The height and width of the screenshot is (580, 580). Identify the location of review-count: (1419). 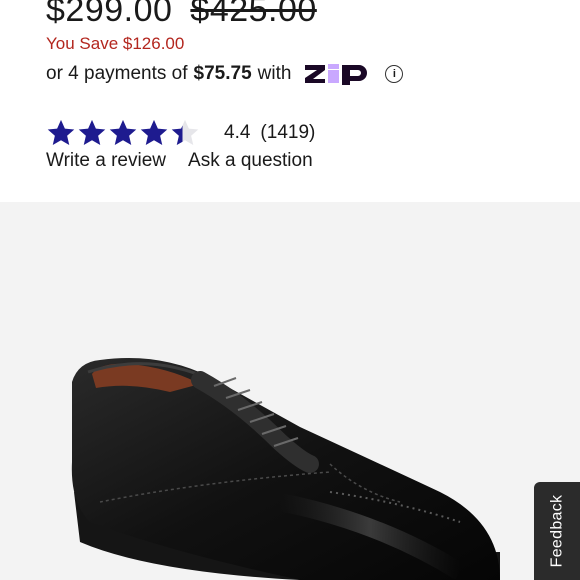
(287, 133).